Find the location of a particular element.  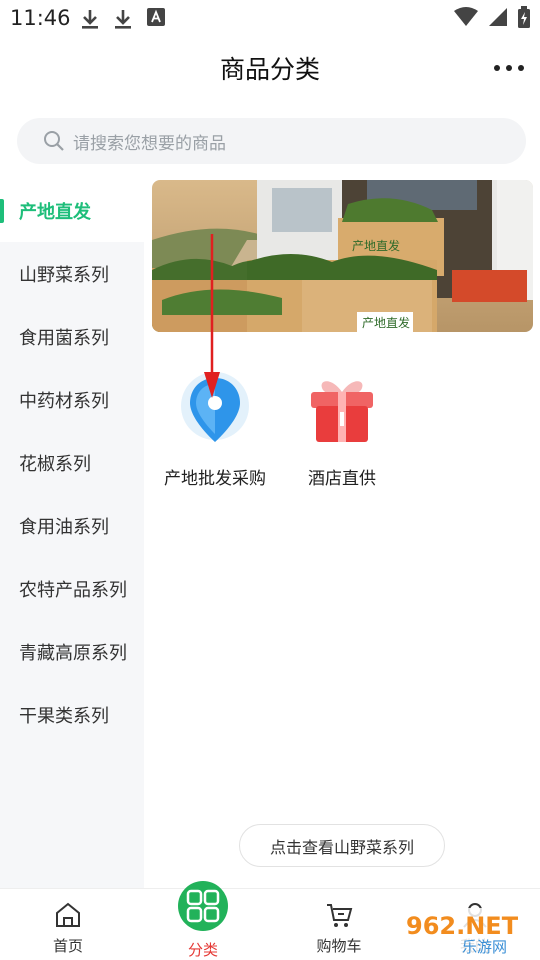

page-title: 商品分类 is located at coordinates (269, 69).